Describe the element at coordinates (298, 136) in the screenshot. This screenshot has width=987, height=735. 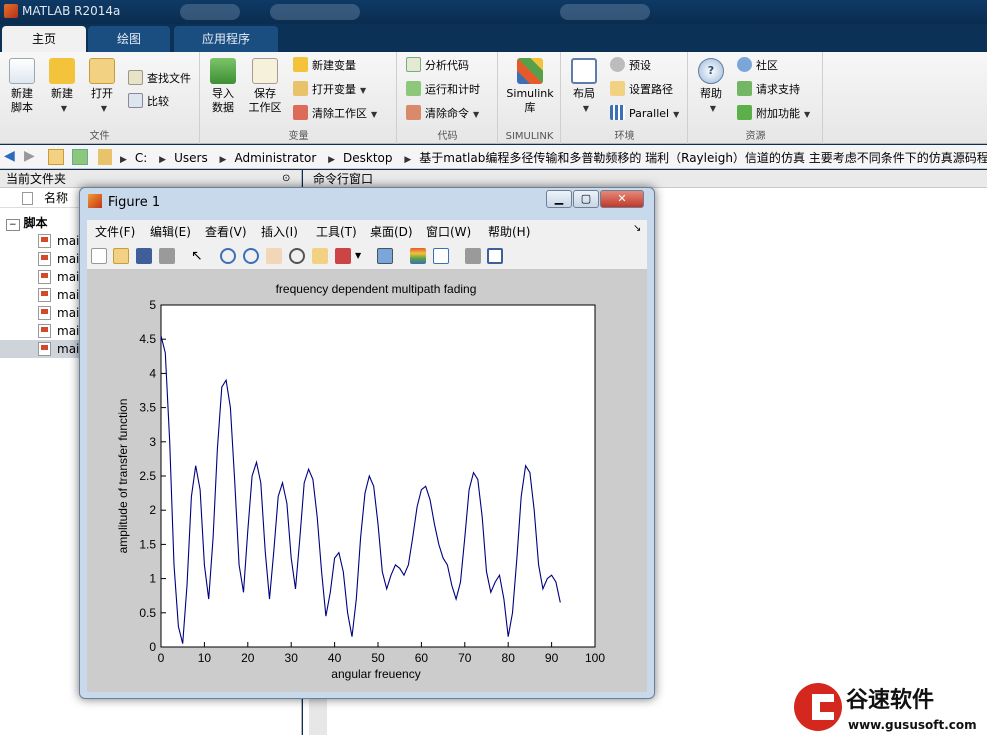
I see `group-label-variable: 变量` at that location.